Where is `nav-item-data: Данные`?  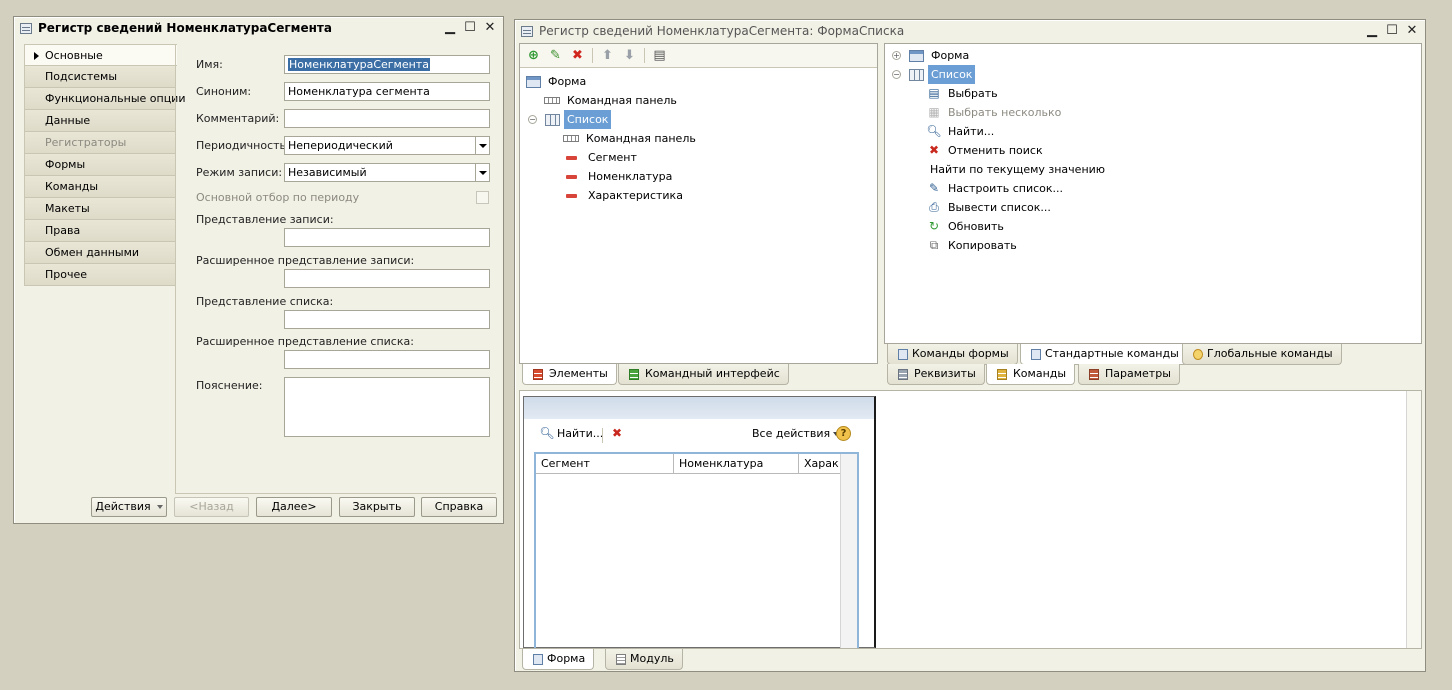 nav-item-data: Данные is located at coordinates (100, 121).